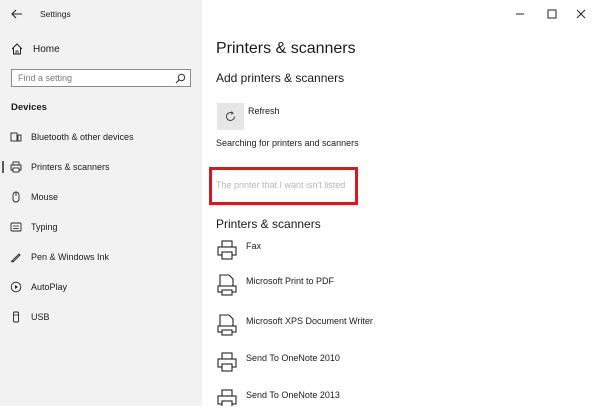 Image resolution: width=595 pixels, height=408 pixels. I want to click on sidebar-item-usb: USB, so click(101, 317).